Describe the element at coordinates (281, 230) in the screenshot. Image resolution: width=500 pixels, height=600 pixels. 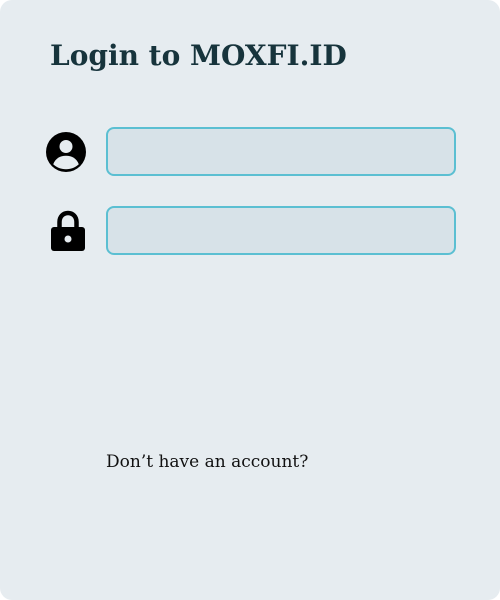
I see `password-field` at that location.